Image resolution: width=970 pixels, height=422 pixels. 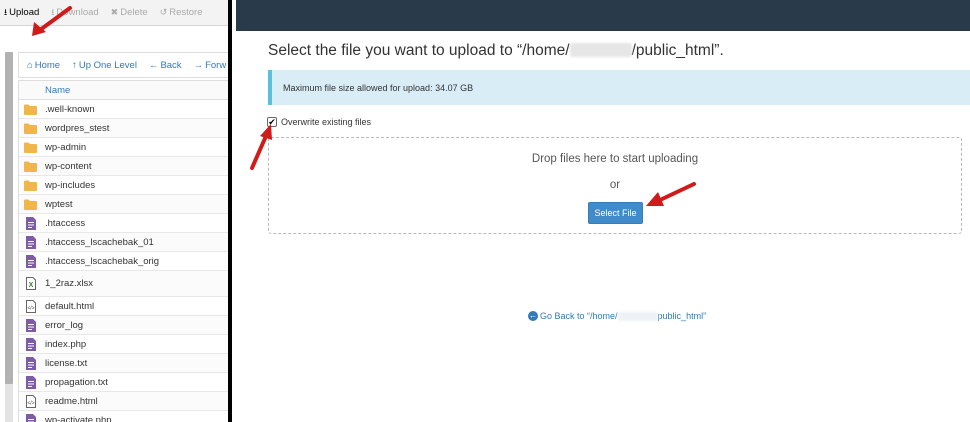 I want to click on file-name: wptest, so click(x=59, y=204).